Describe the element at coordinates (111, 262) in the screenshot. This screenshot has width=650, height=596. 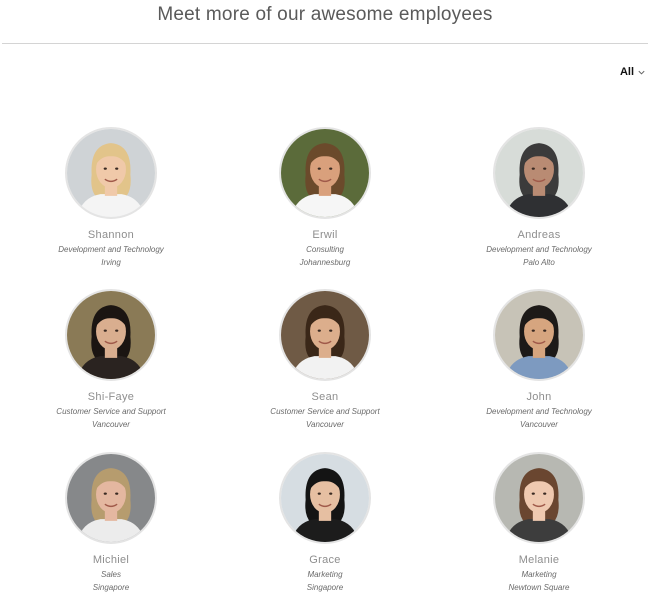
I see `employee-location: Irving` at that location.